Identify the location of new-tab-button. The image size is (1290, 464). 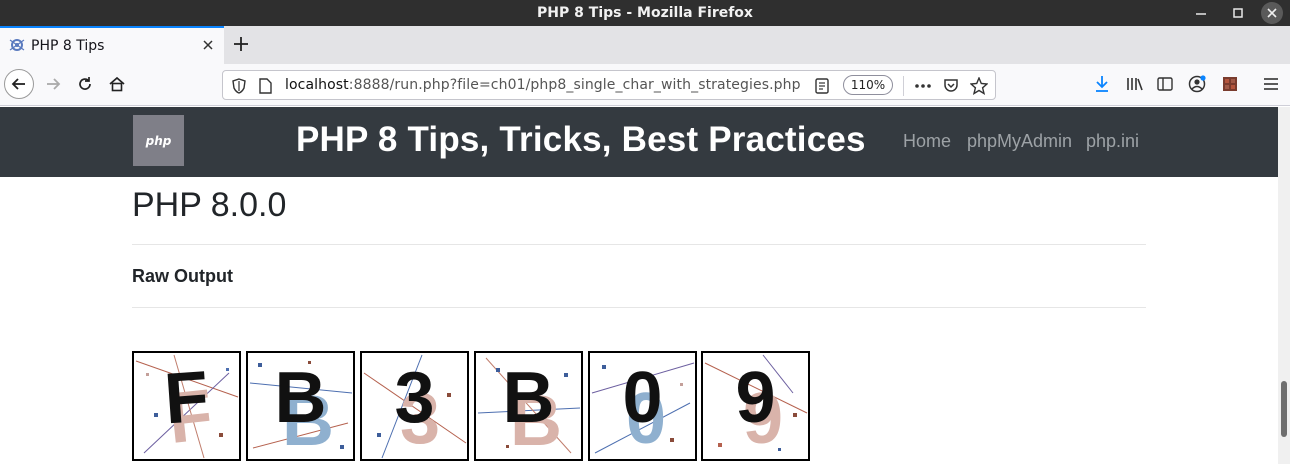
(241, 44).